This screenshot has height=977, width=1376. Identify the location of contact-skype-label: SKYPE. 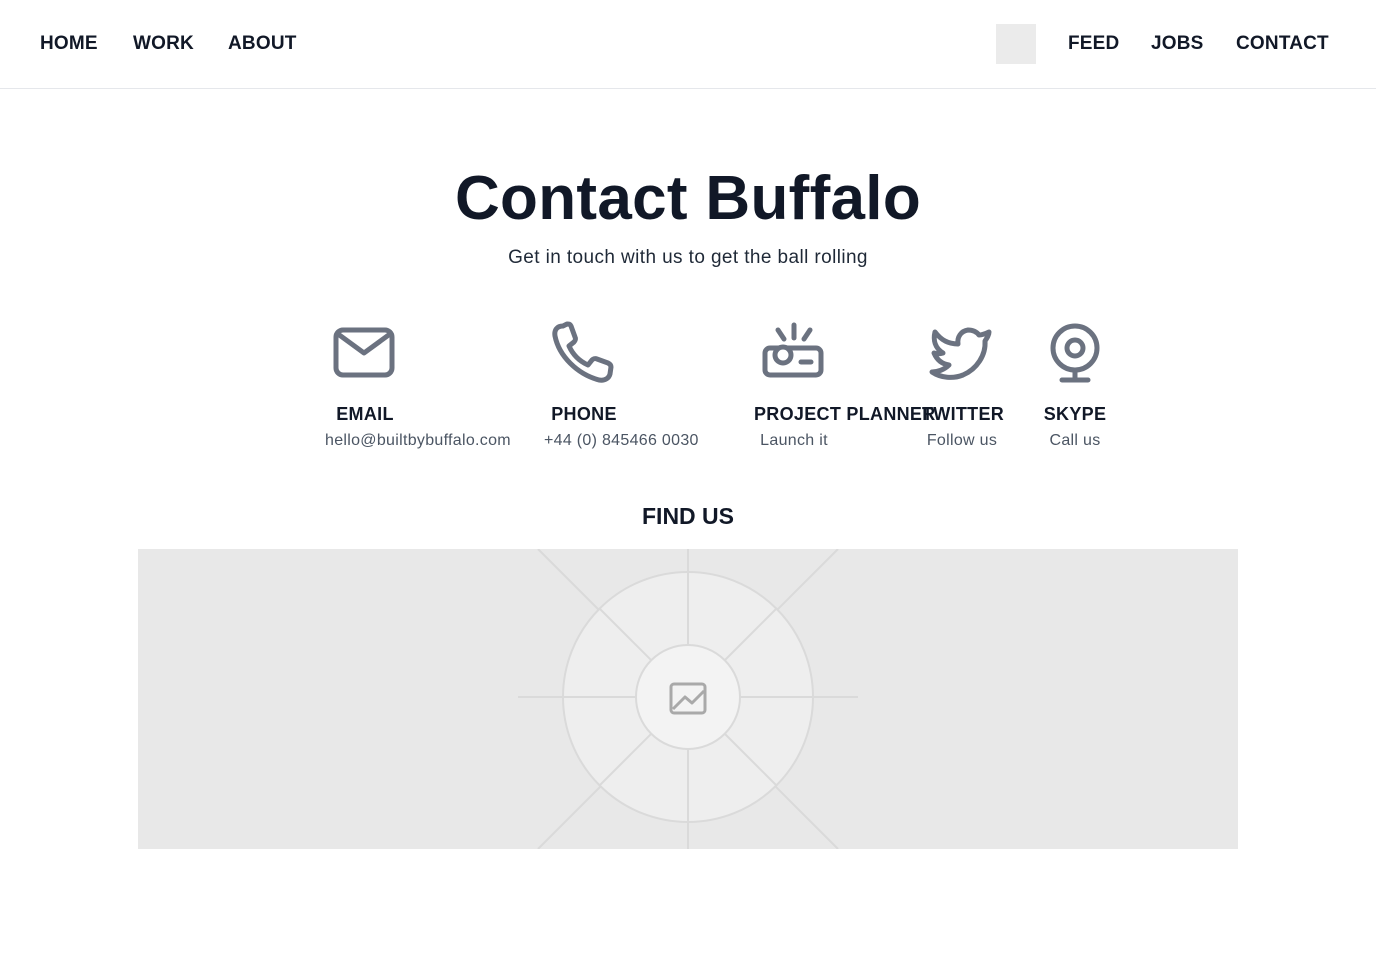
(1075, 414).